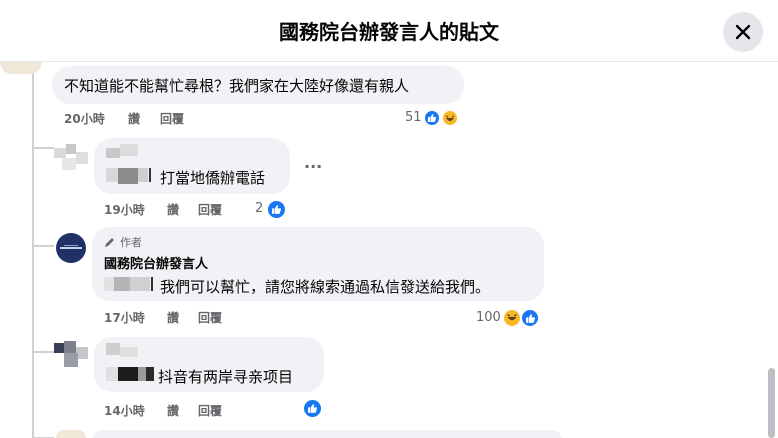  What do you see at coordinates (325, 287) in the screenshot?
I see `comment-text: 我們可以幫忙，請您將線索通過私信發送給我們。` at bounding box center [325, 287].